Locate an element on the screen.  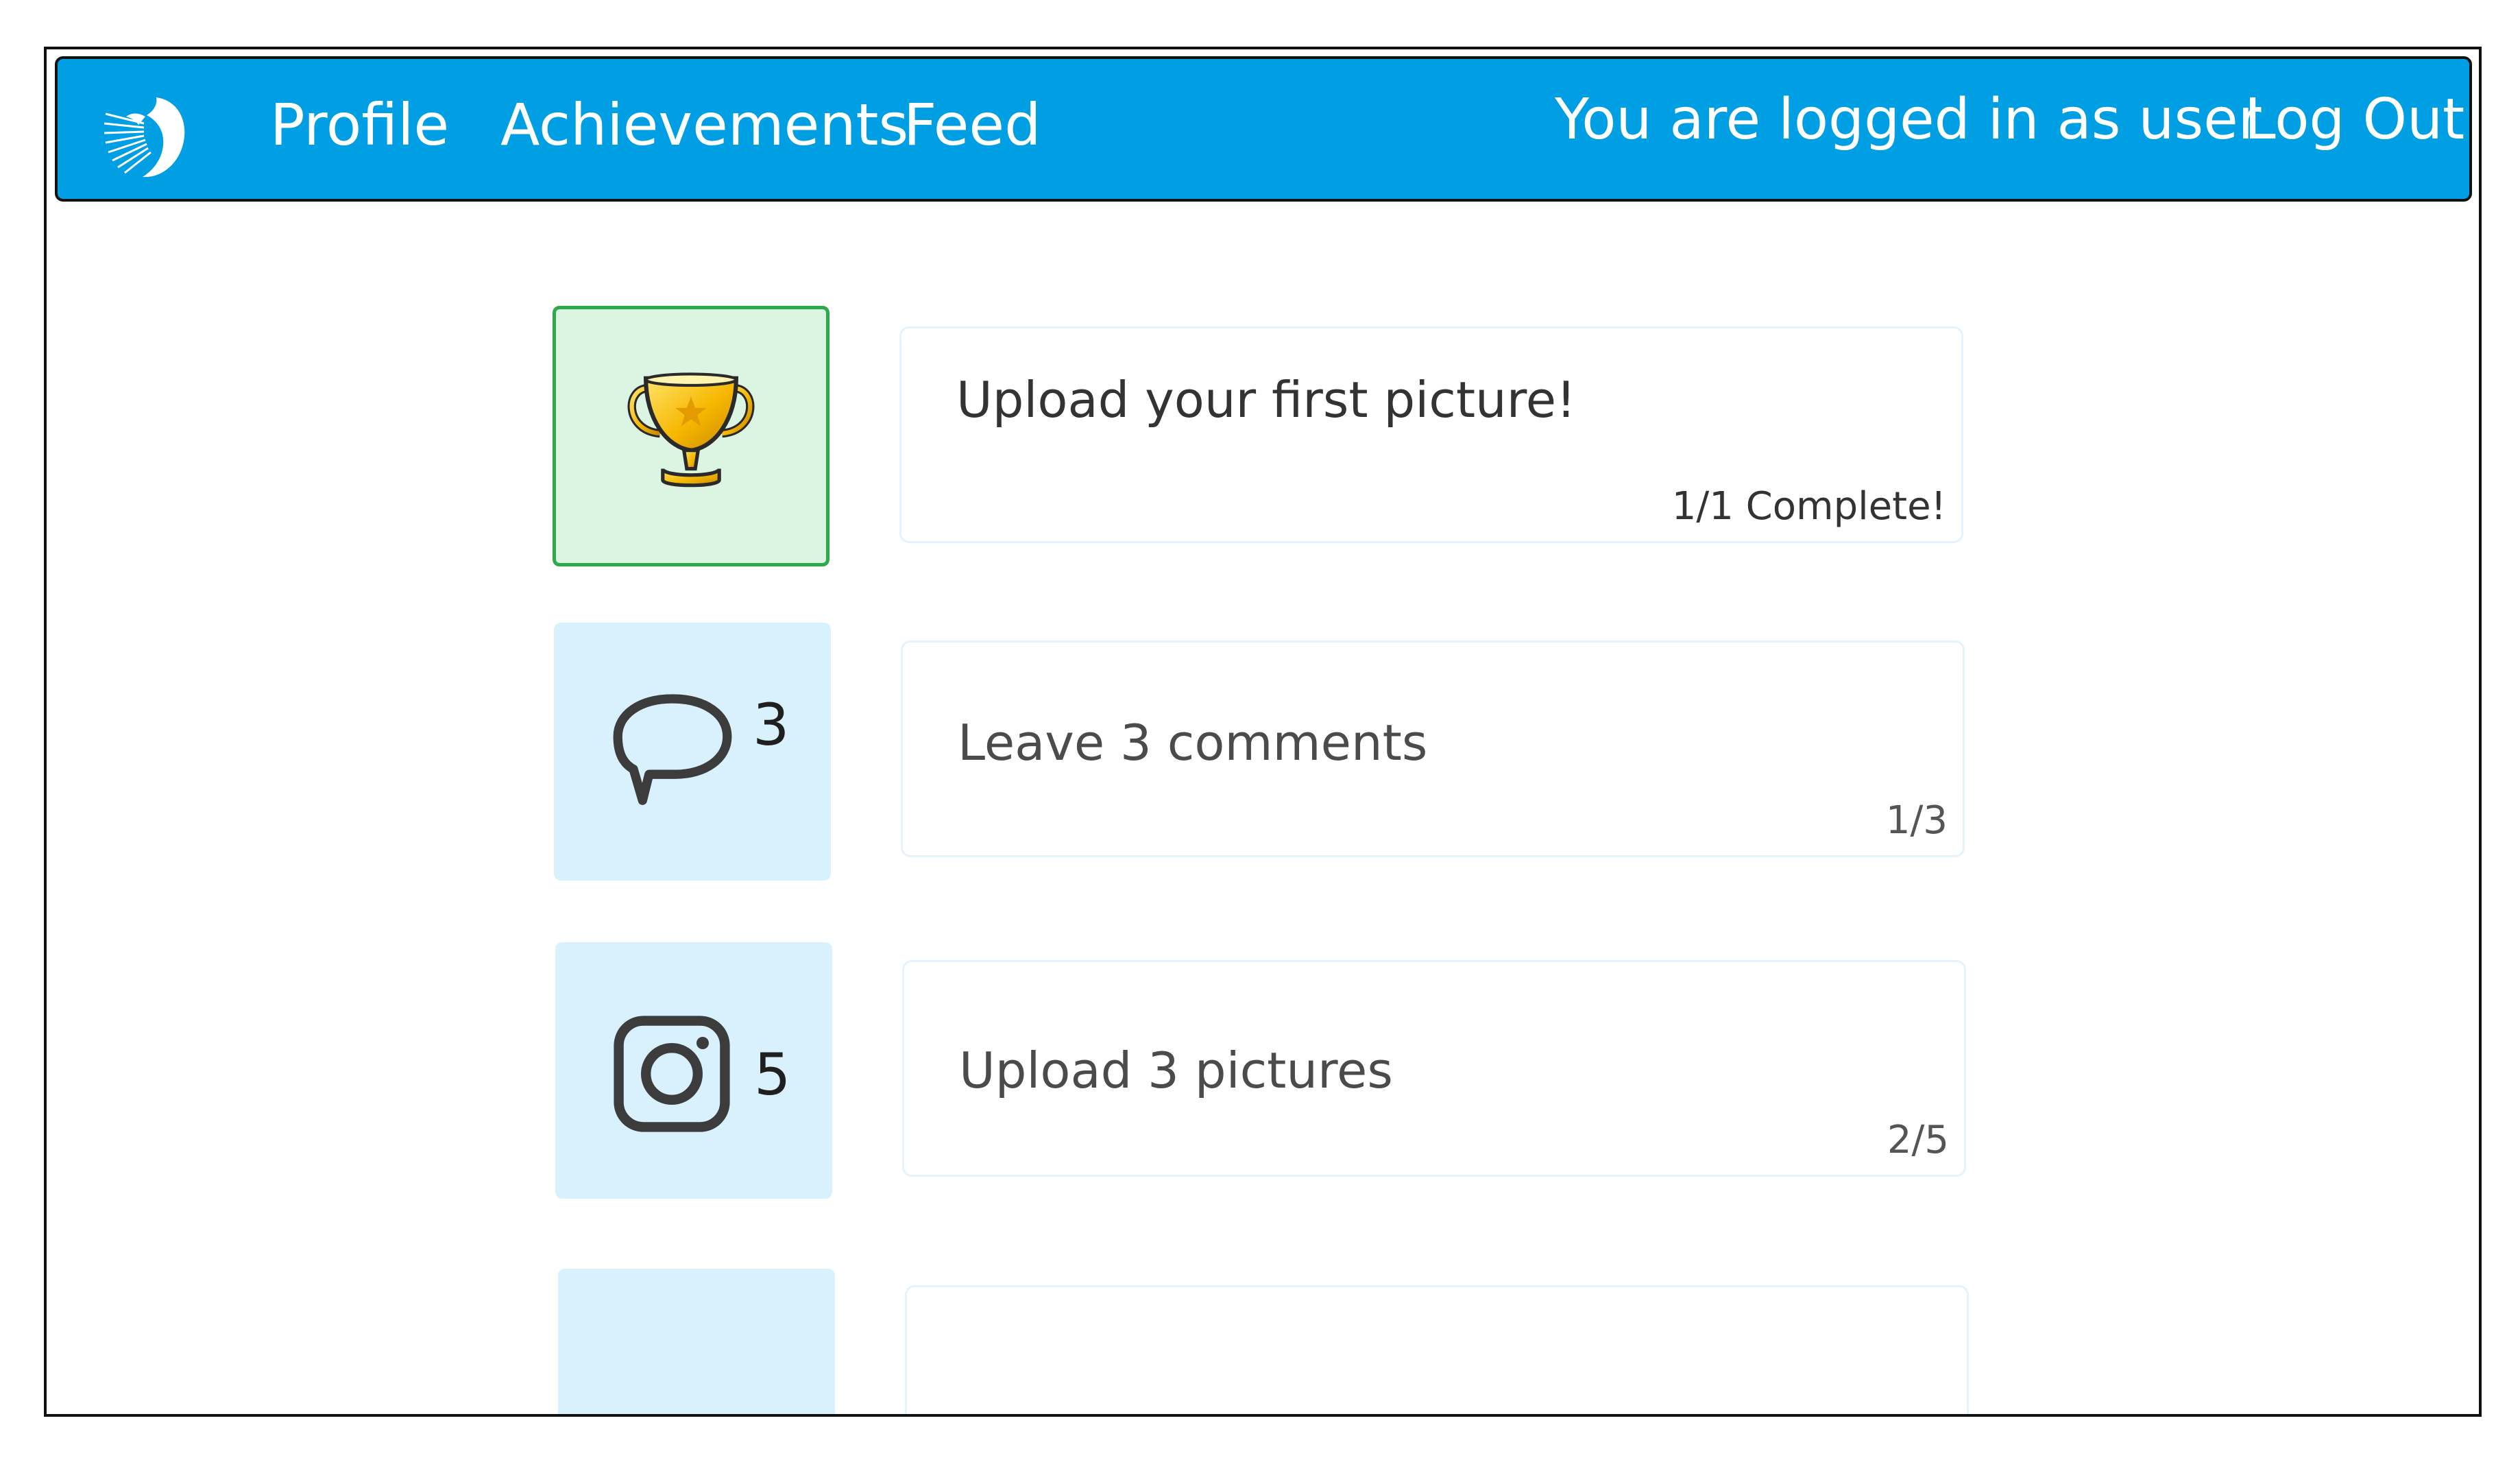
achievement-card: Upload your first picture! 1/1 Complete! is located at coordinates (1431, 434).